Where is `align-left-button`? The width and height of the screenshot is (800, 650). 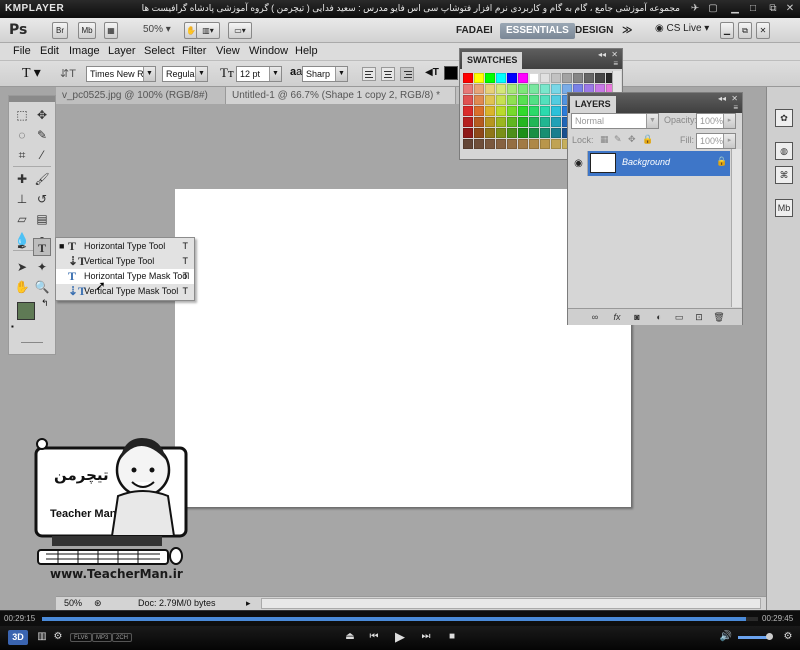 align-left-button is located at coordinates (369, 74).